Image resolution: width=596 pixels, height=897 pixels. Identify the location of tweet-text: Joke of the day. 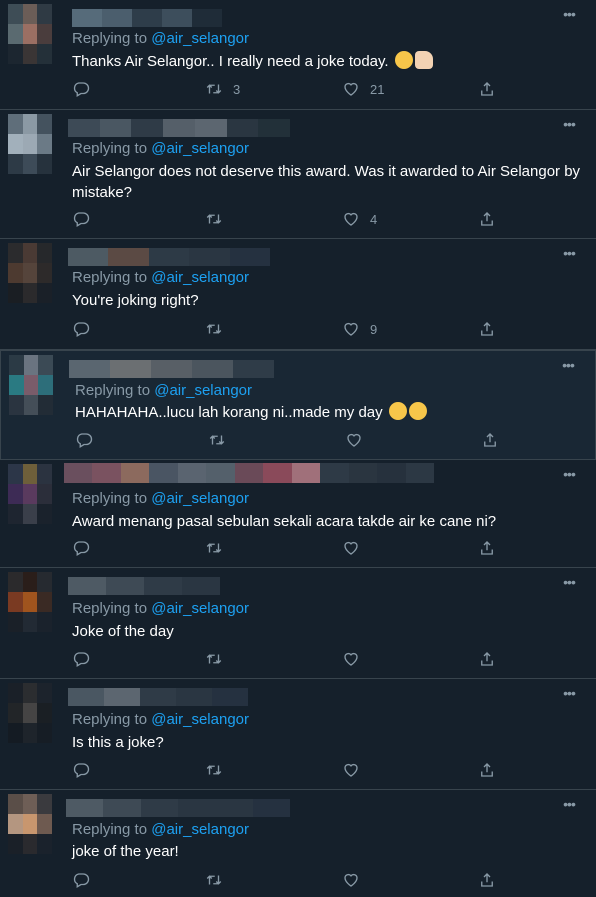
(123, 631).